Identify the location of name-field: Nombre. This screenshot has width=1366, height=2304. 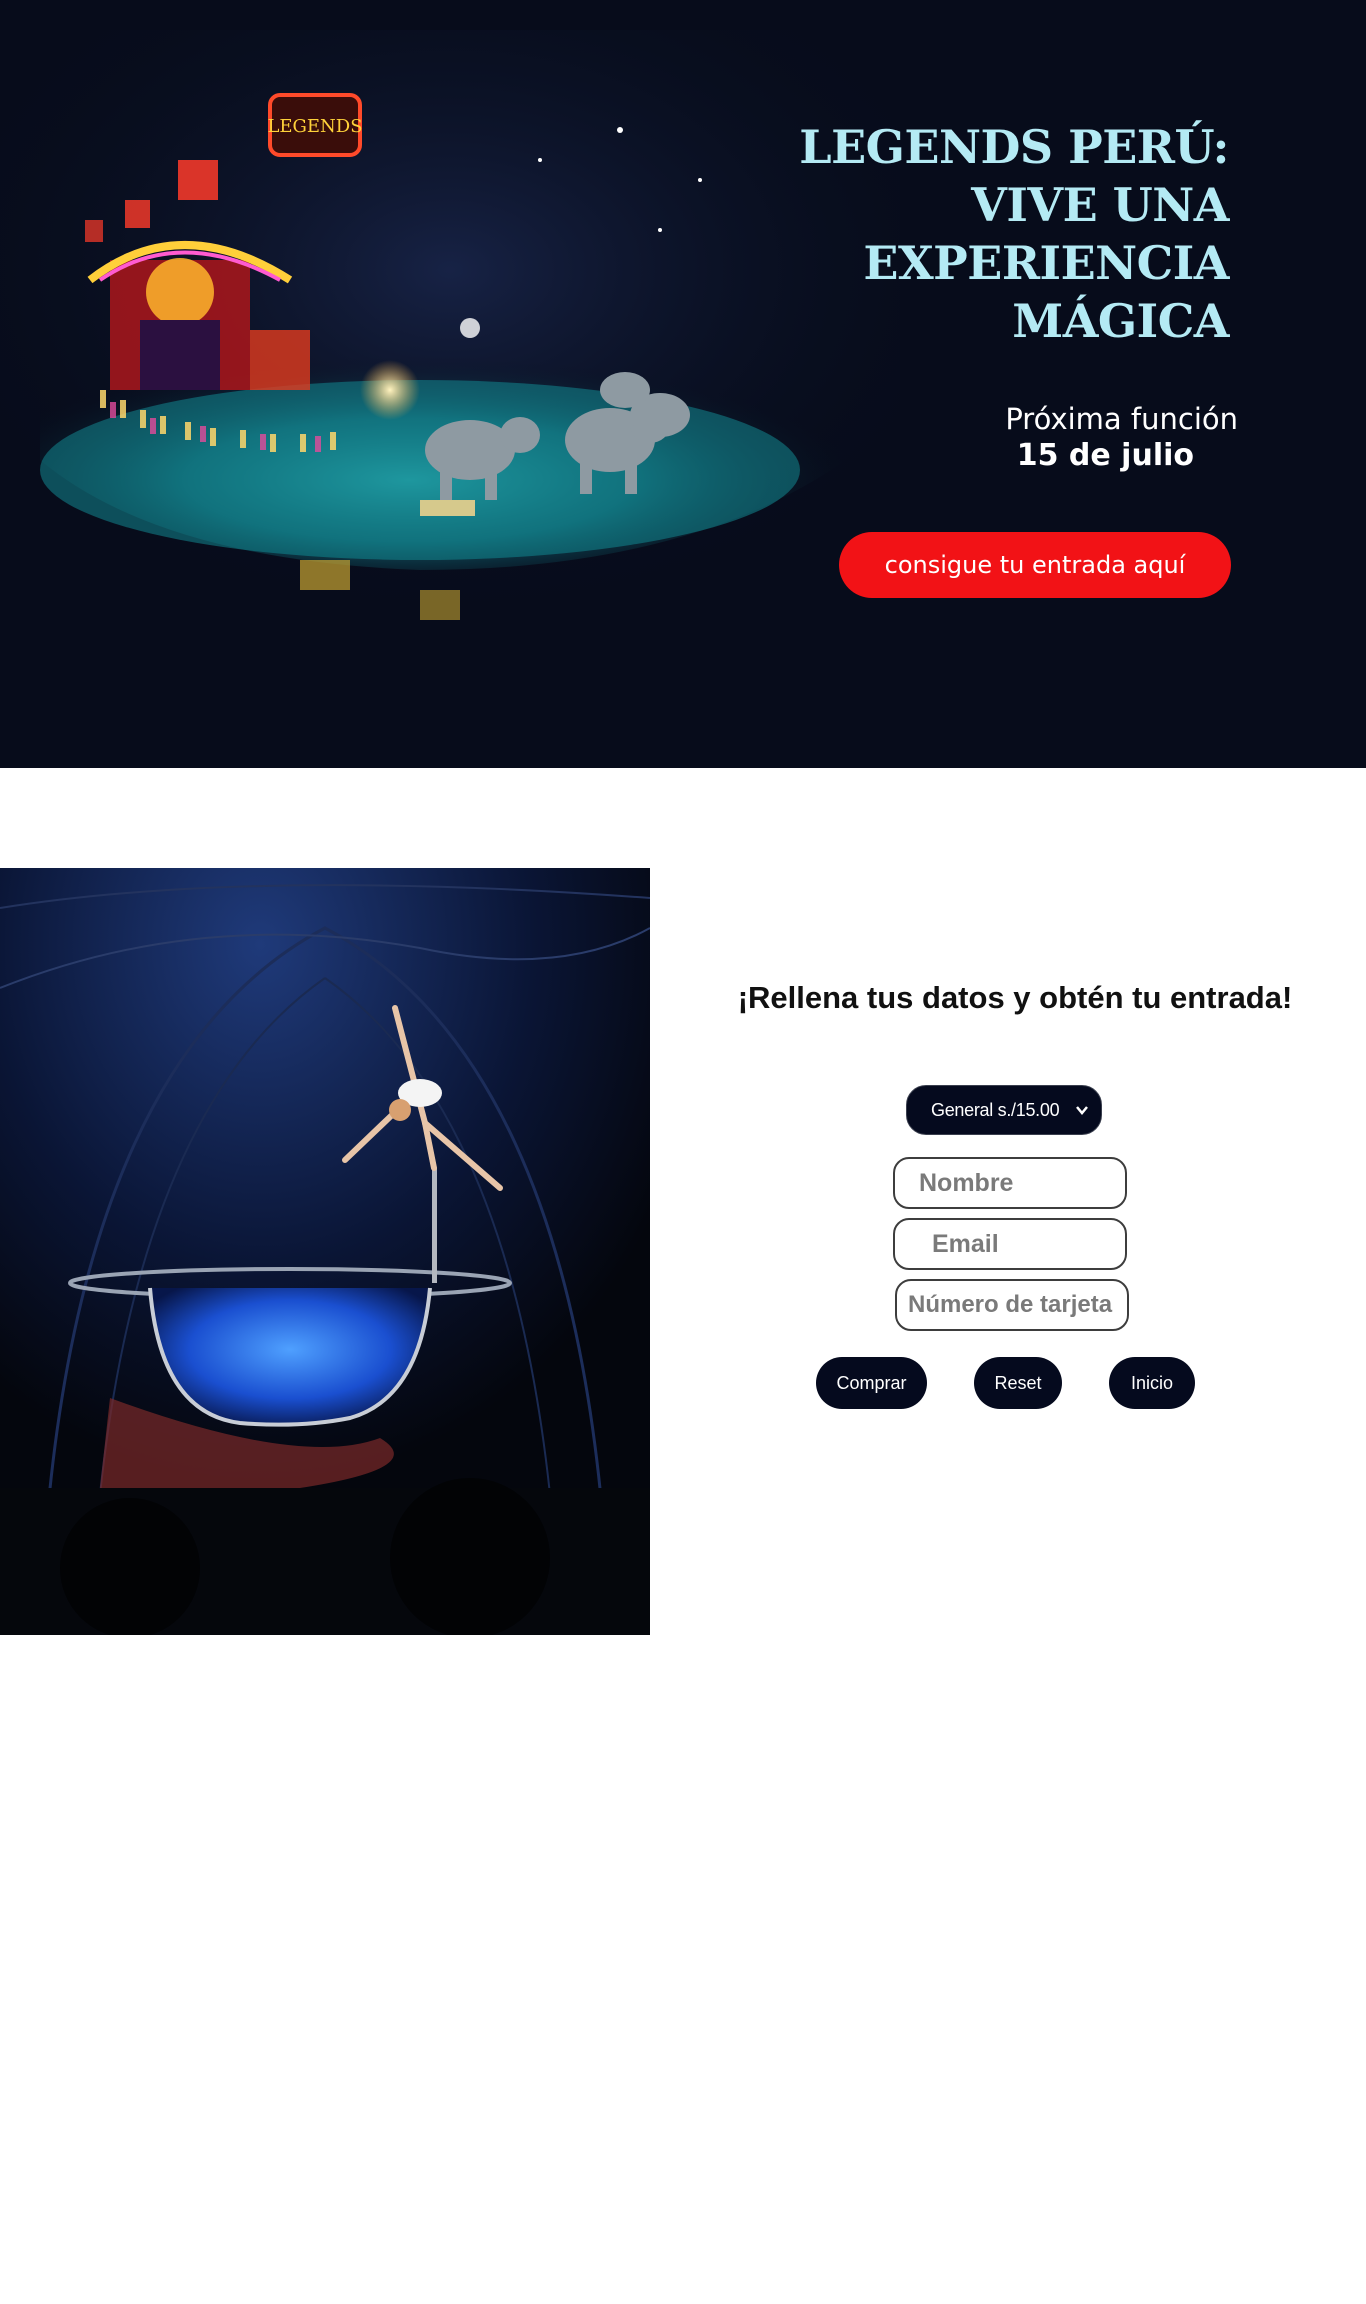
(1010, 1183).